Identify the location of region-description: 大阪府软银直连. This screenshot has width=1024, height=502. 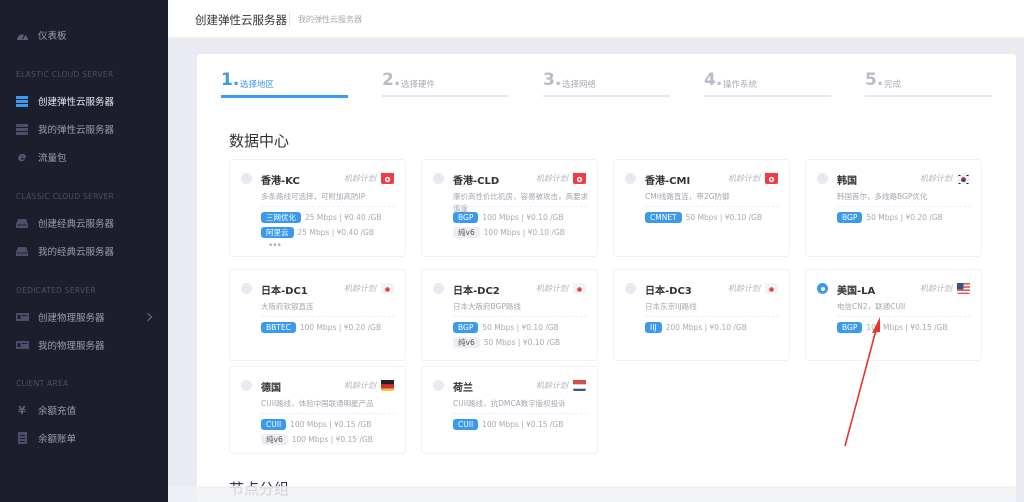
(287, 306).